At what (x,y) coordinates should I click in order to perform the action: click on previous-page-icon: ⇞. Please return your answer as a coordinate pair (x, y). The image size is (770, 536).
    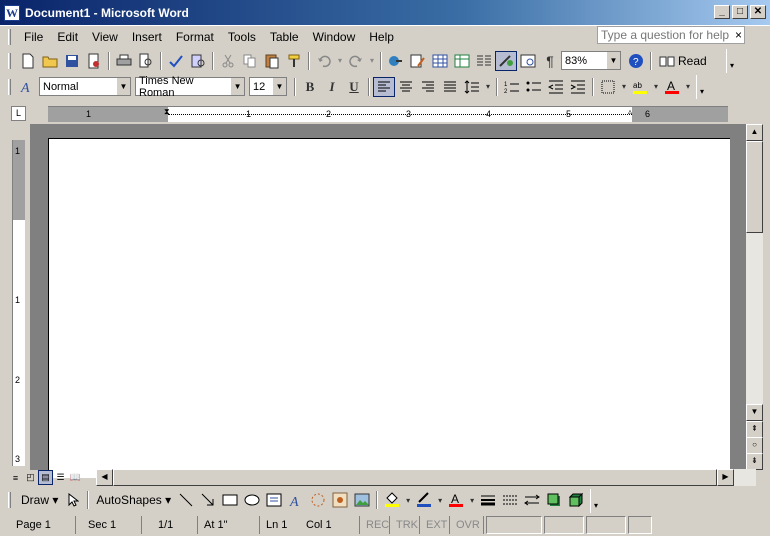
    Looking at the image, I should click on (754, 429).